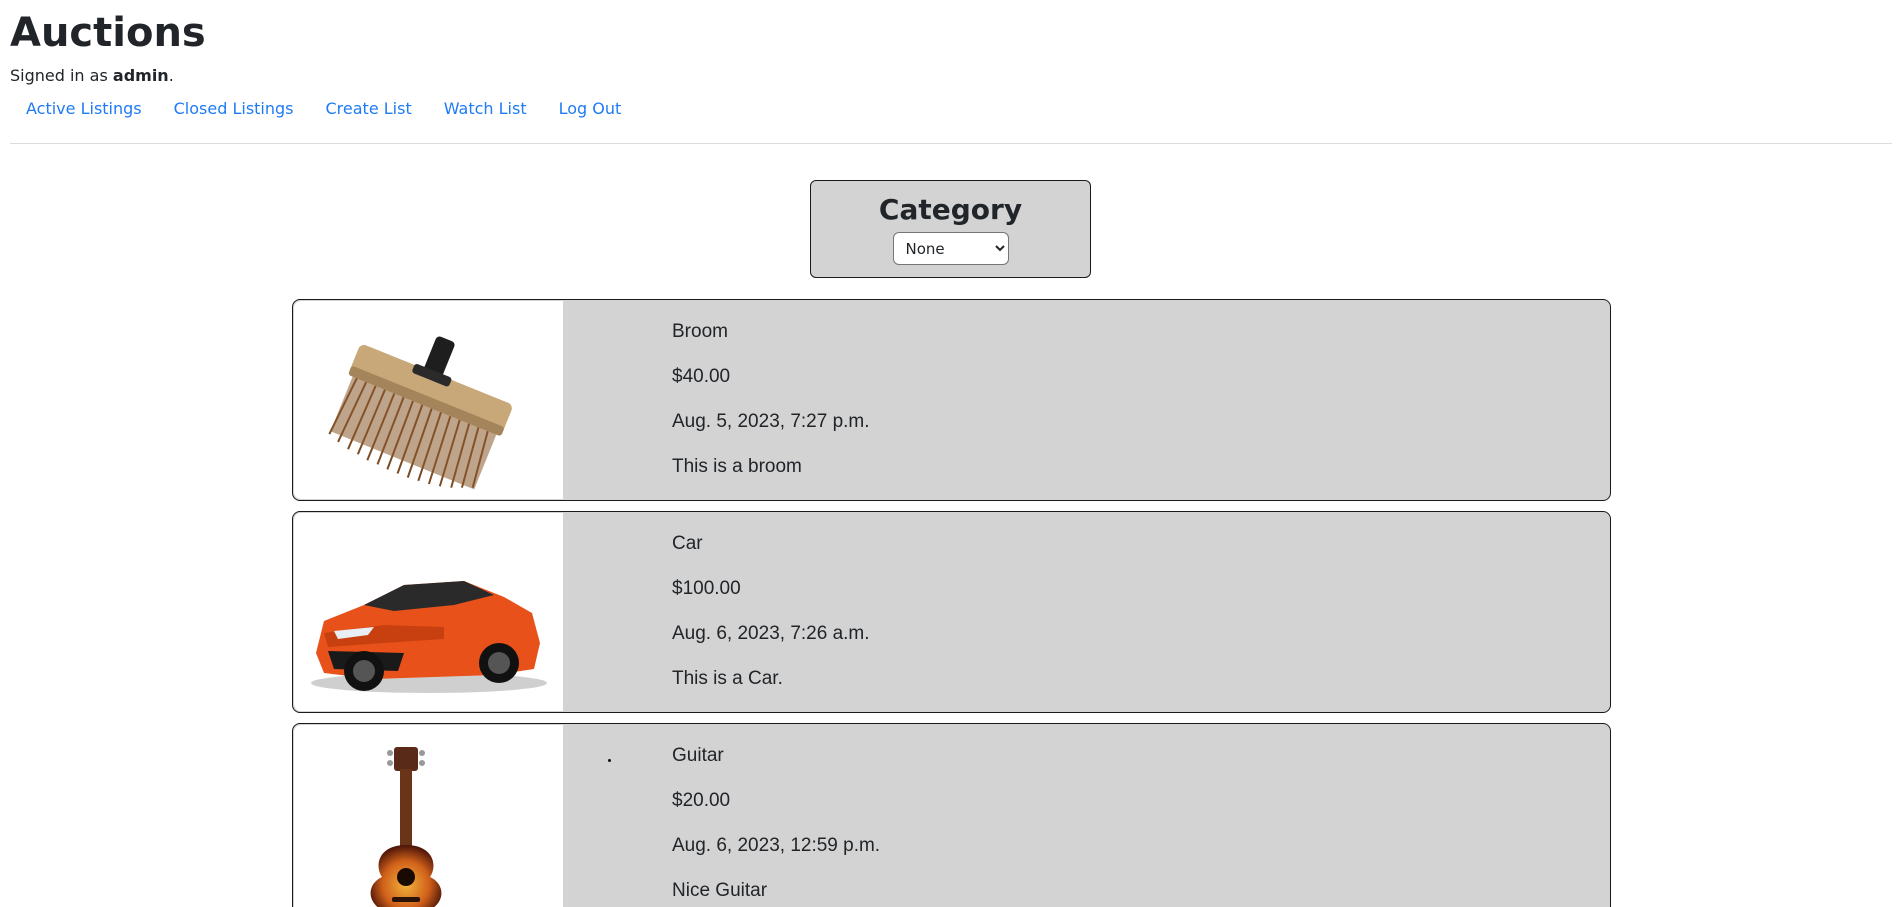 The width and height of the screenshot is (1900, 907). What do you see at coordinates (369, 109) in the screenshot?
I see `nav-create-list: Create List` at bounding box center [369, 109].